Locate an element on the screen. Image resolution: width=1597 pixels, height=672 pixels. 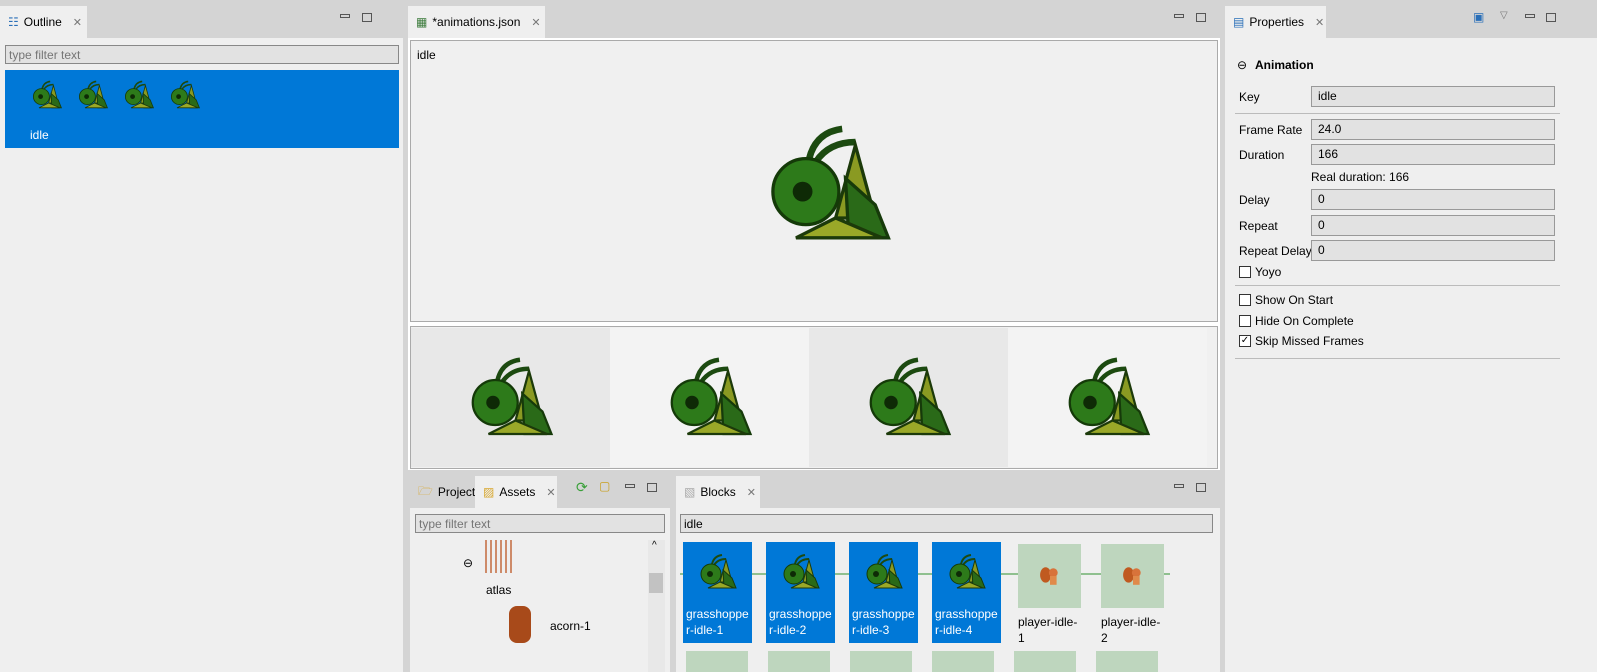
tab-blocks: ▧ Blocks ✕ is located at coordinates (718, 492).